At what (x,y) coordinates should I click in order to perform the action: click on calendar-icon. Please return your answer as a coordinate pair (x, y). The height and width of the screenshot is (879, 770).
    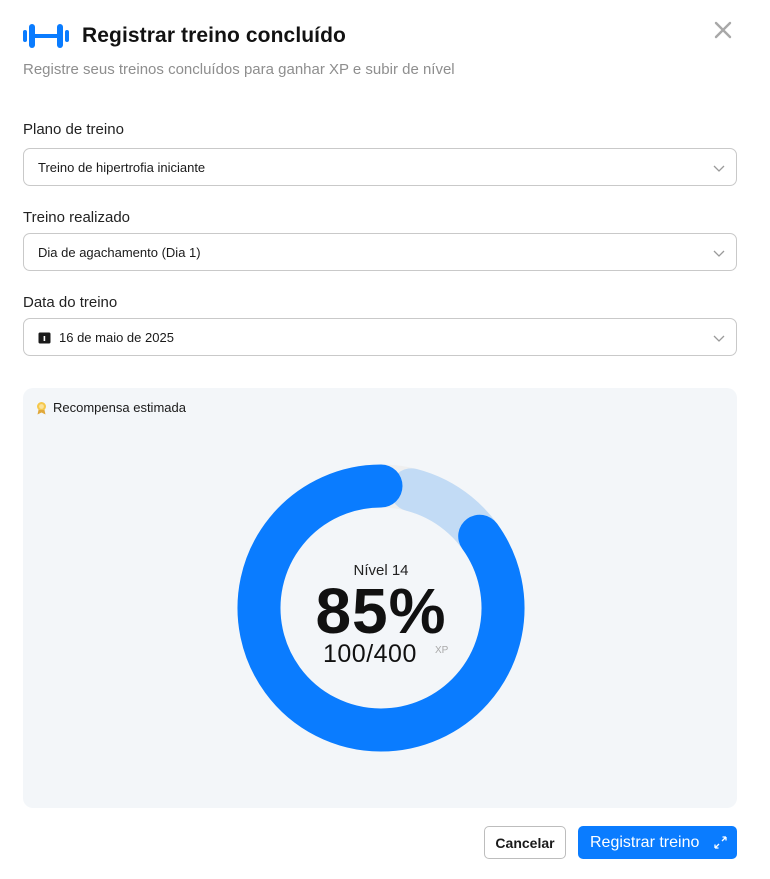
    Looking at the image, I should click on (44, 337).